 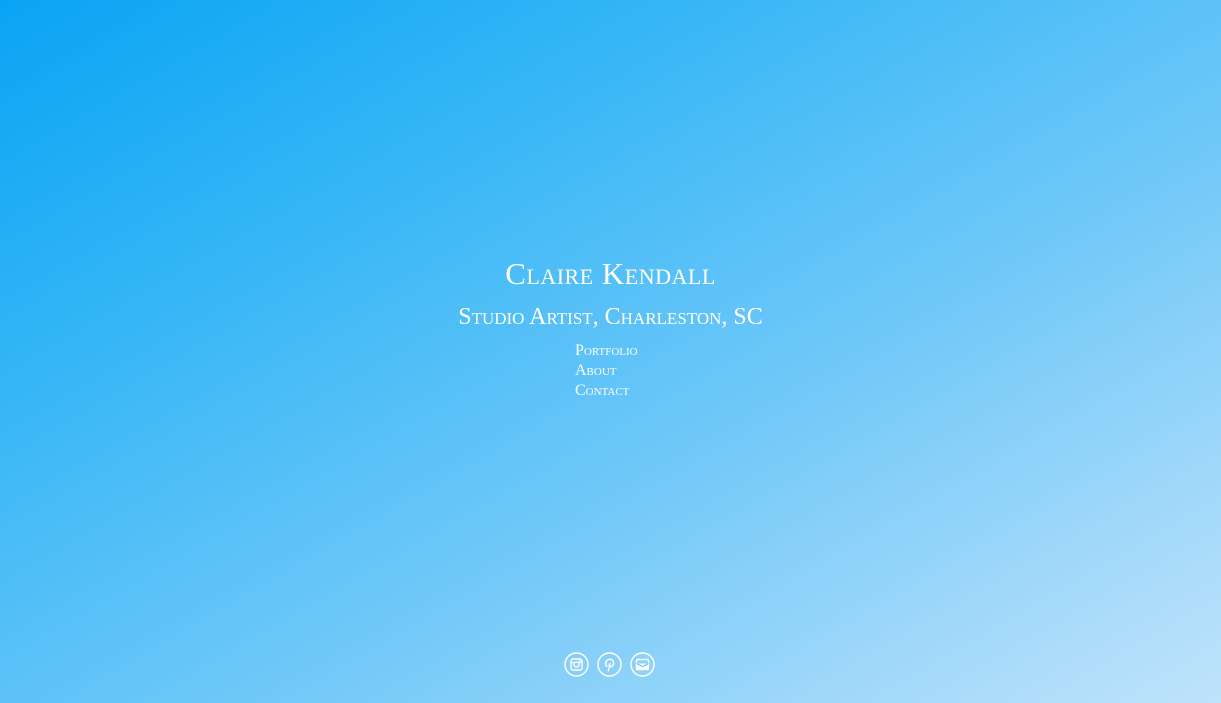 I want to click on social-links, so click(x=609, y=664).